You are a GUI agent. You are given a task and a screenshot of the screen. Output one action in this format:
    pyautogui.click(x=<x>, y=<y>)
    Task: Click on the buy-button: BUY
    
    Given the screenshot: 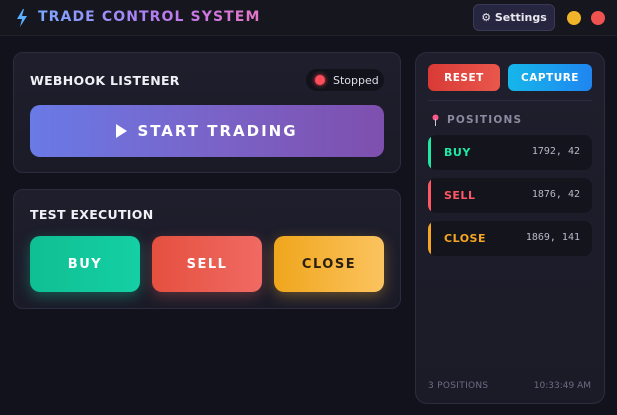 What is the action you would take?
    pyautogui.click(x=85, y=264)
    